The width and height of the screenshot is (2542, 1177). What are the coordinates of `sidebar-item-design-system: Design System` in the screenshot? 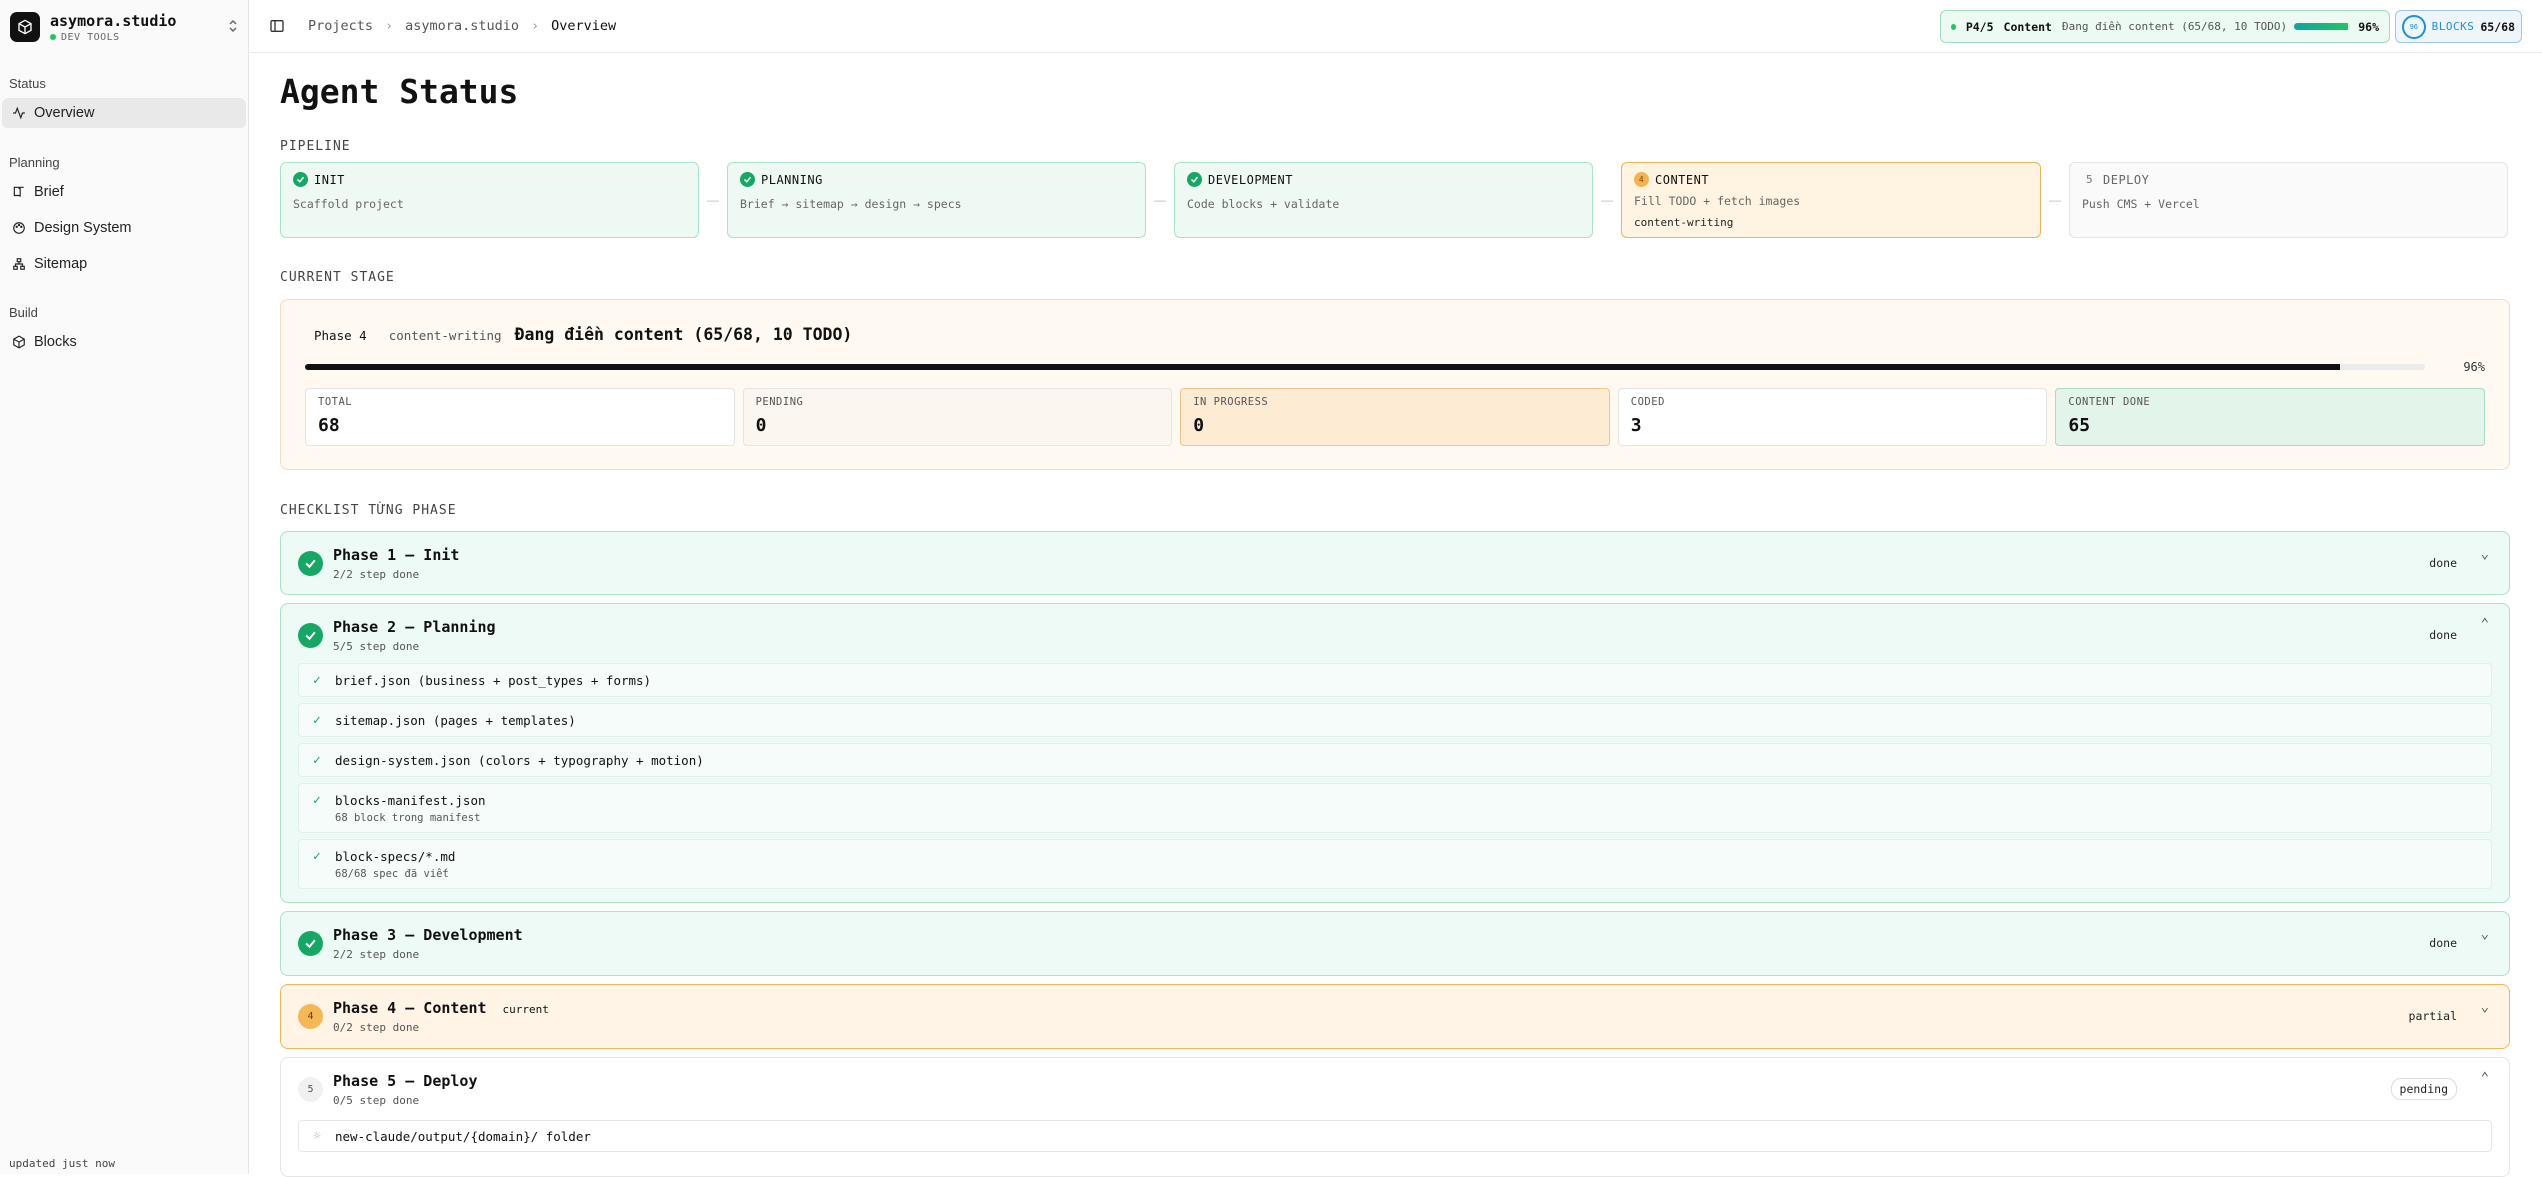 It's located at (124, 228).